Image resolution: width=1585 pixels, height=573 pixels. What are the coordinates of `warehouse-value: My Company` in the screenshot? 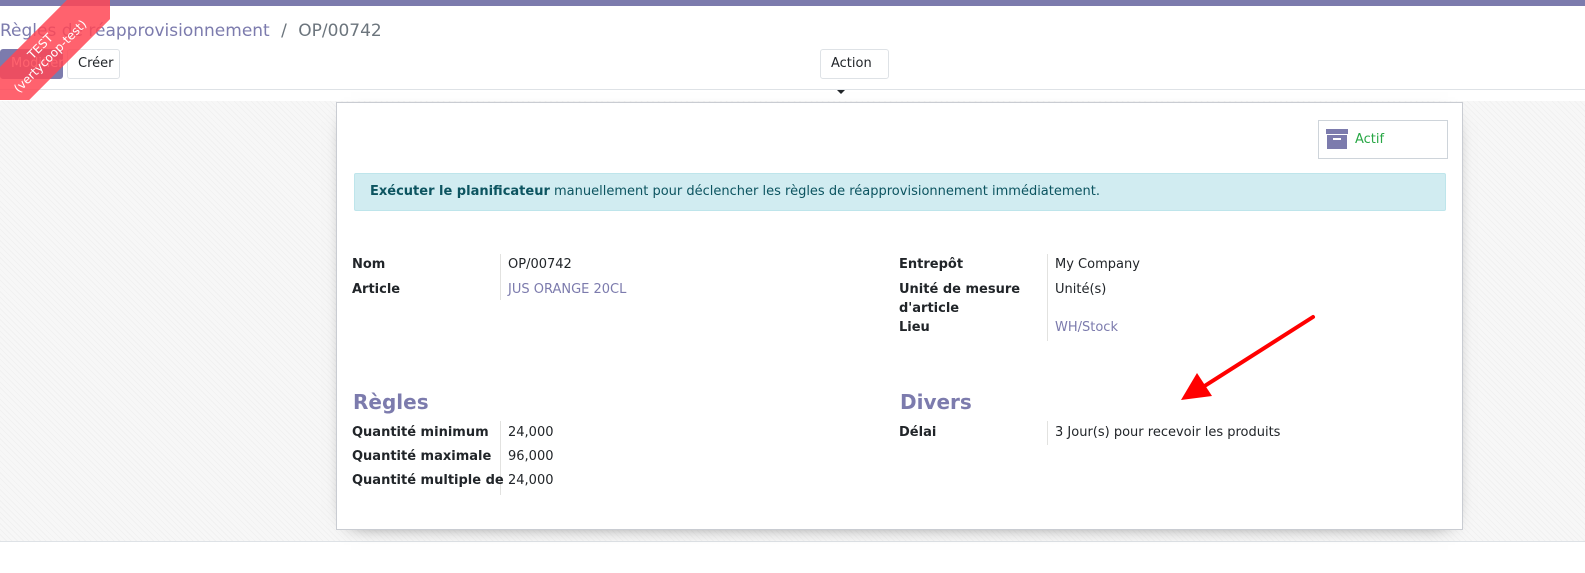 It's located at (1097, 264).